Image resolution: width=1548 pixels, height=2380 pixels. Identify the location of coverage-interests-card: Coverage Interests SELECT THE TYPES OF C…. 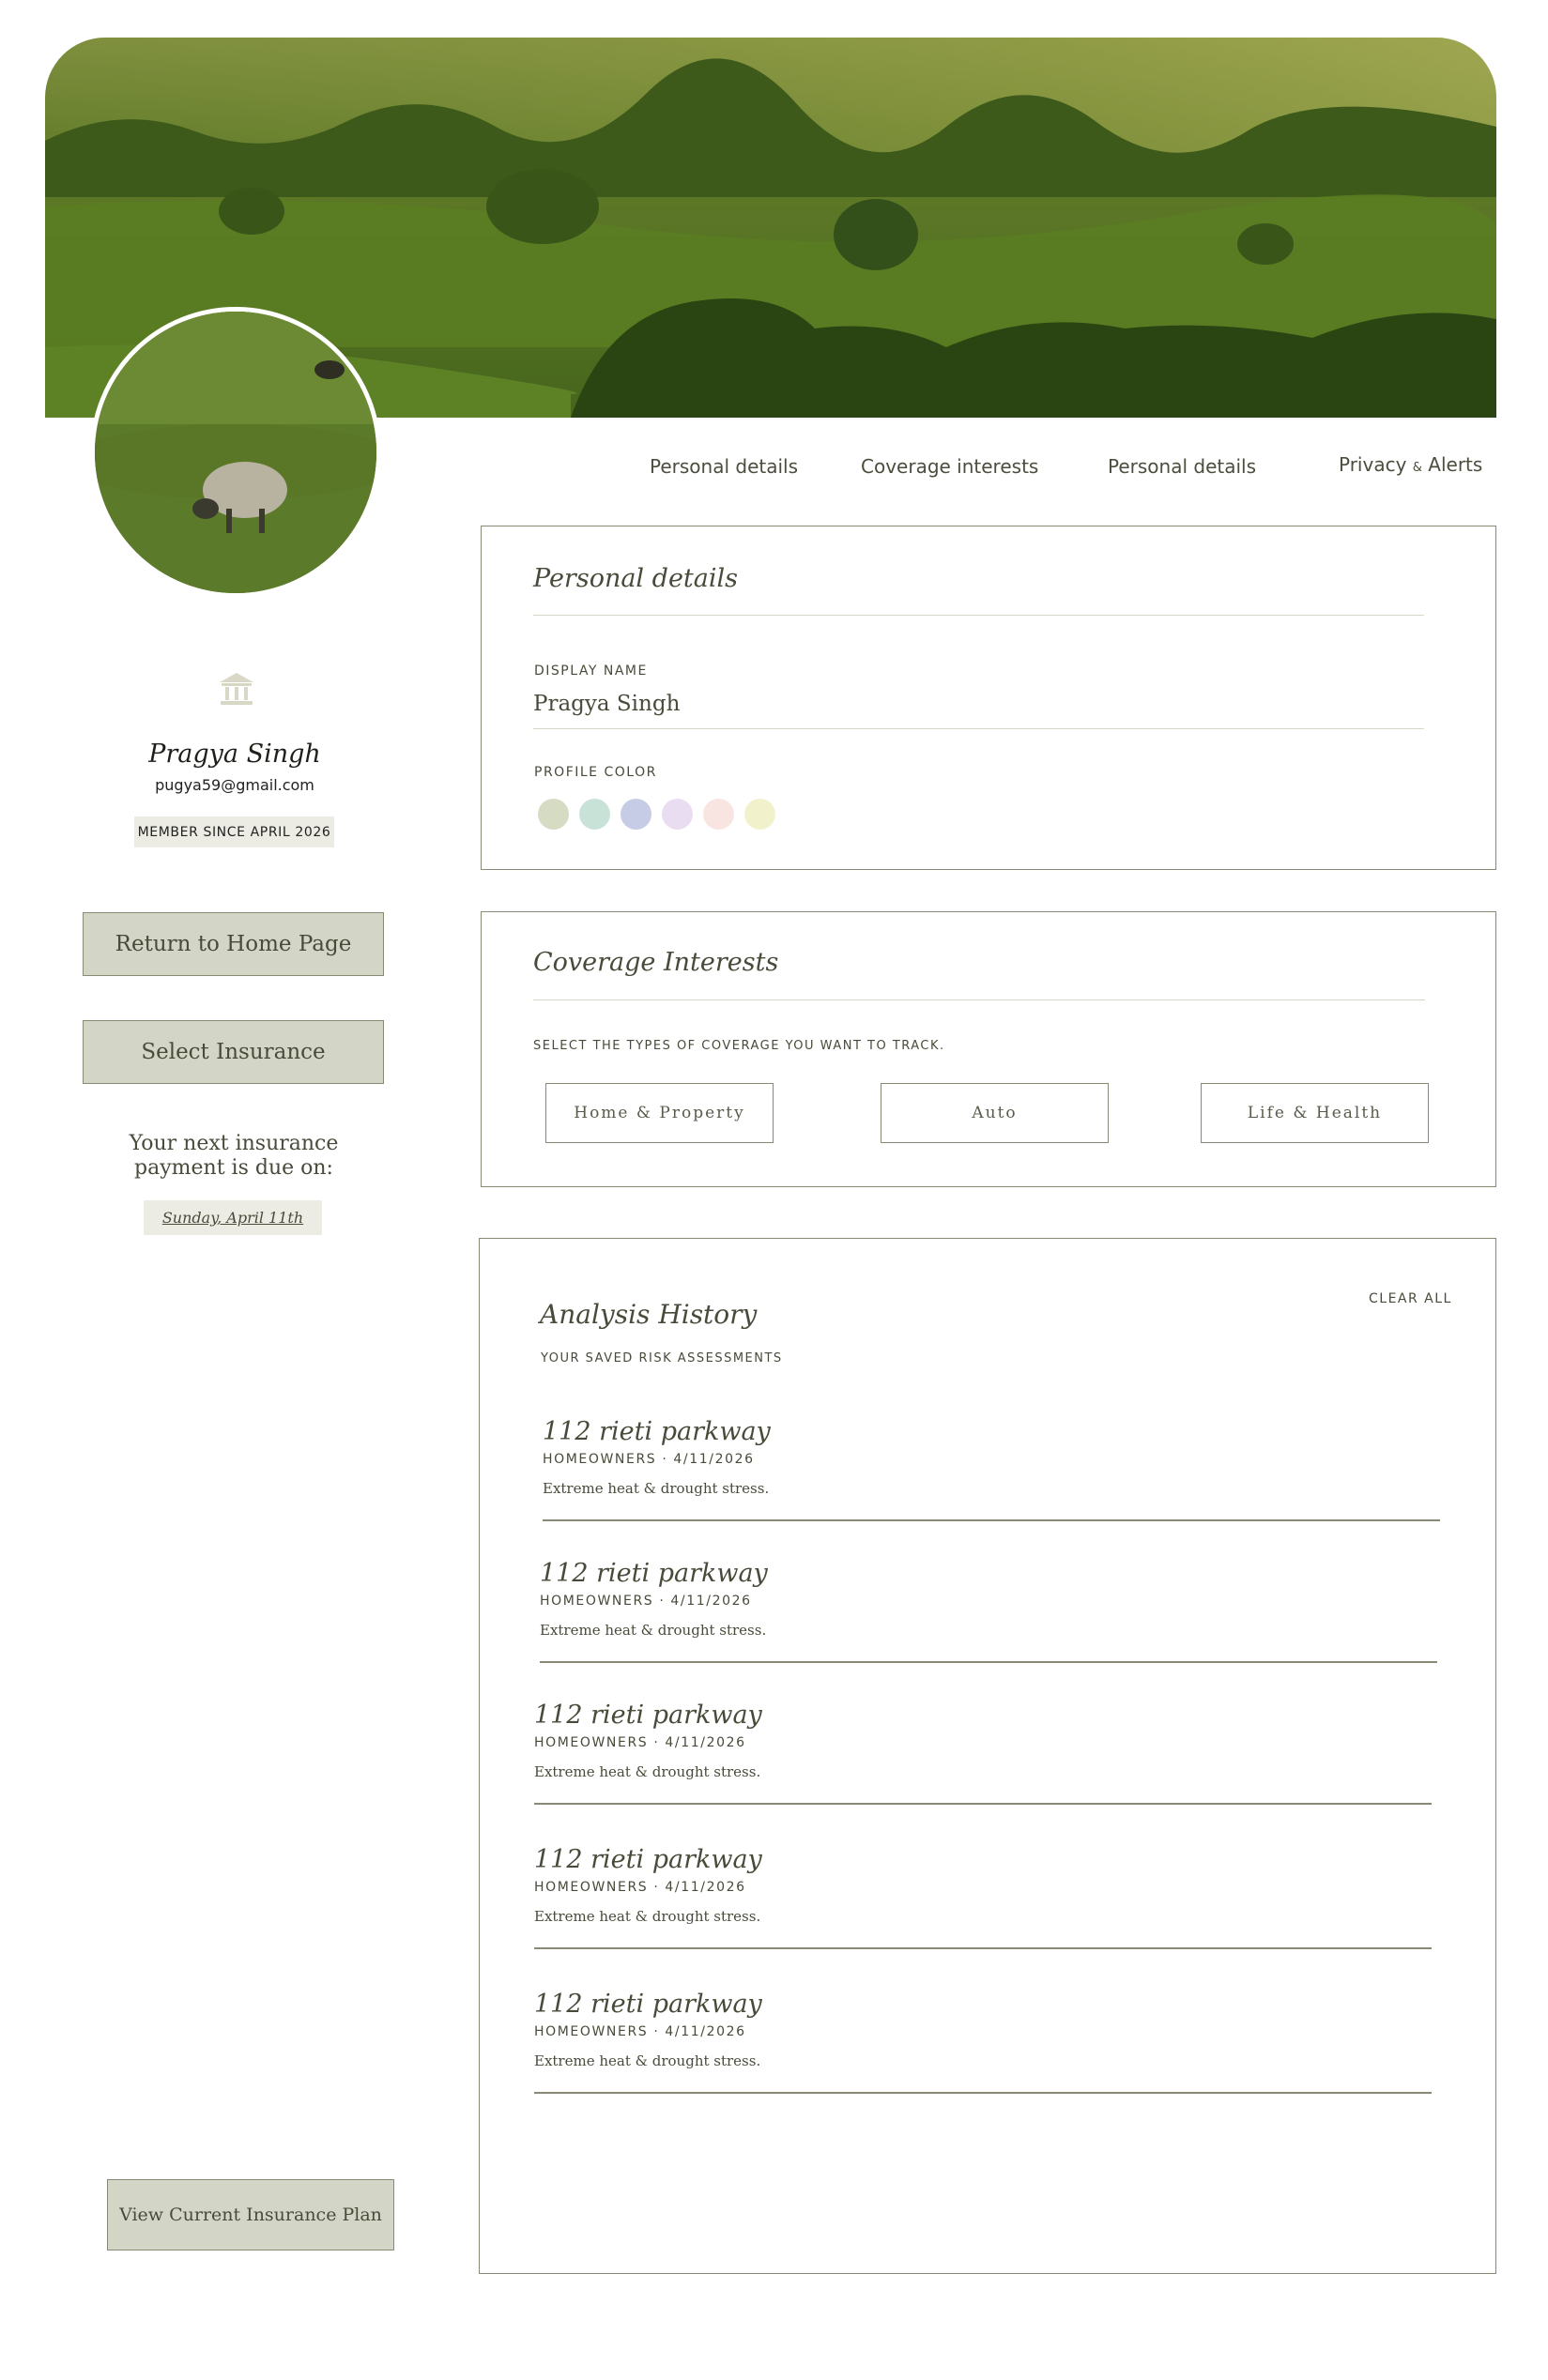
(989, 1049).